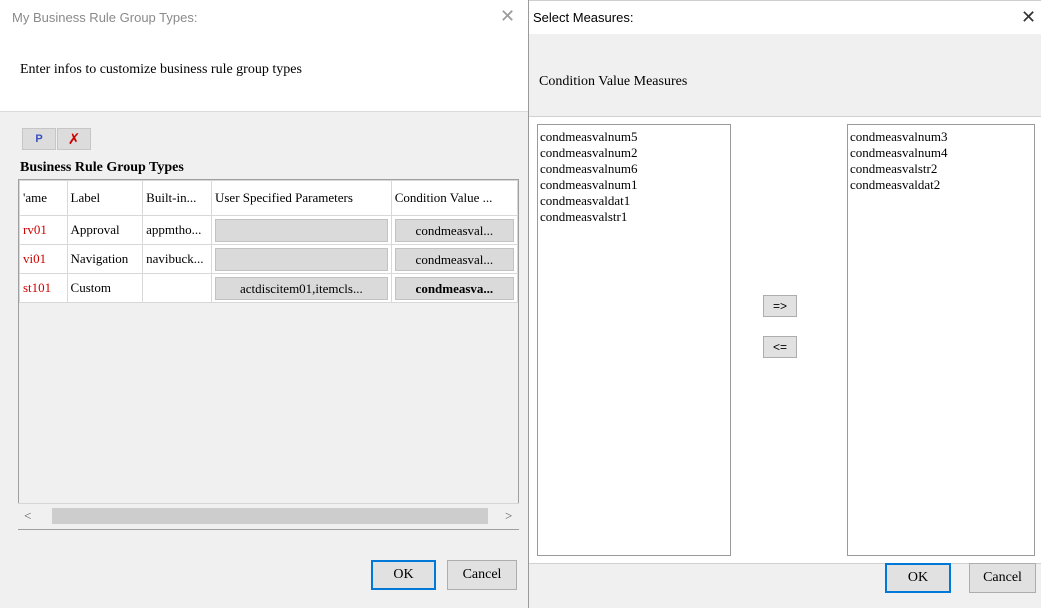 This screenshot has width=1041, height=608. I want to click on add-icon: P, so click(39, 139).